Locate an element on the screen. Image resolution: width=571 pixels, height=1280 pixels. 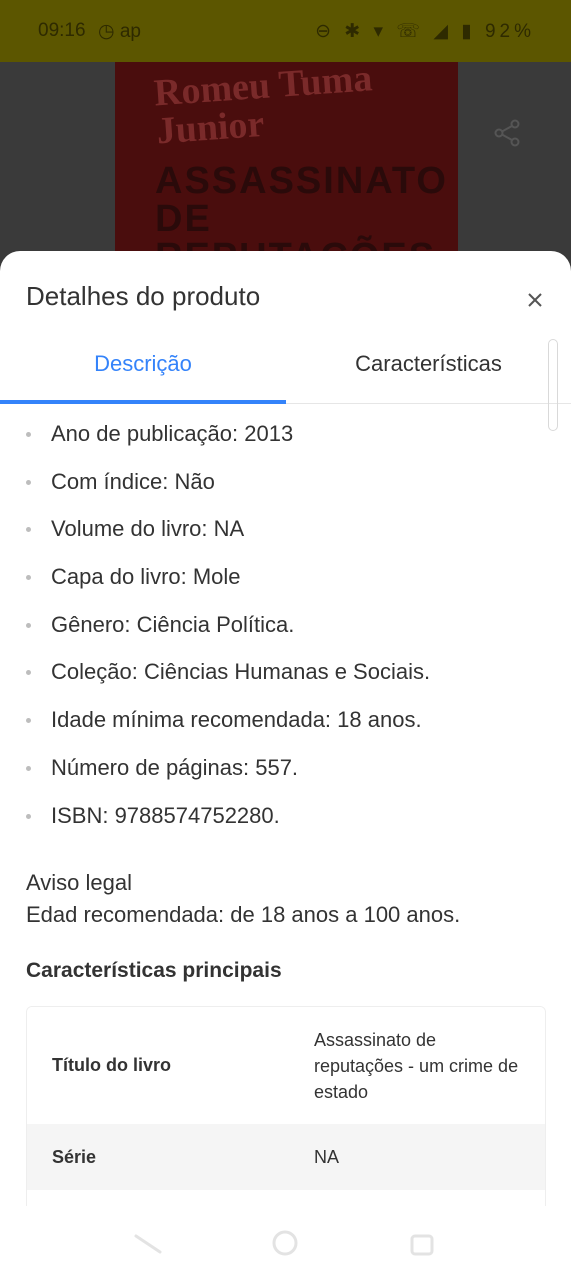
status-system-icons: ⊖ ✱ ▾ ☏ ◢ ▮ is located at coordinates (395, 31).